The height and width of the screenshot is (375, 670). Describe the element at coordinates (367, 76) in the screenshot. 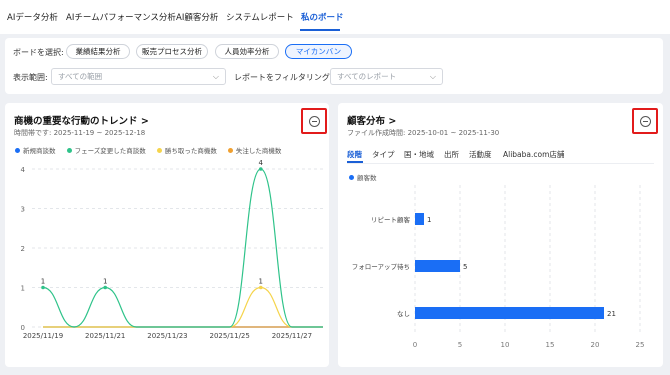

I see `report-filter-placeholder: すべてのレポート` at that location.